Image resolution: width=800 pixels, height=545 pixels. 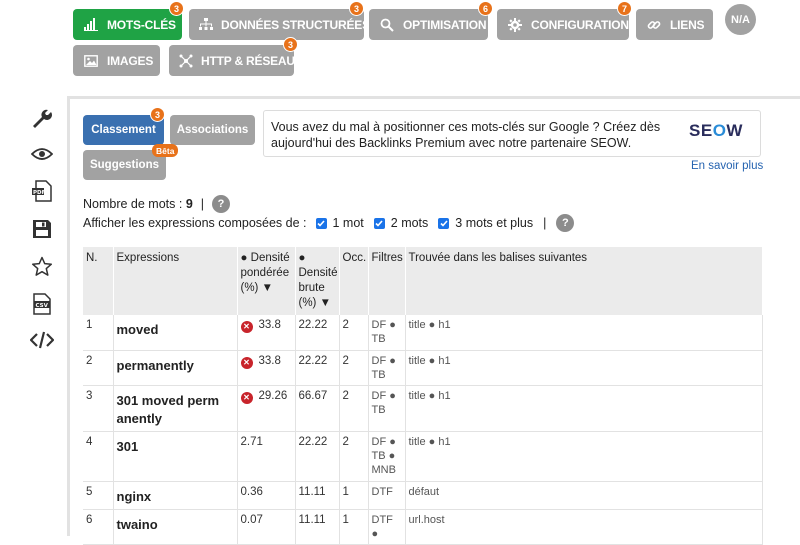 I want to click on col-header-densite-brute: ● Densité brute (%) ▼, so click(x=317, y=281).